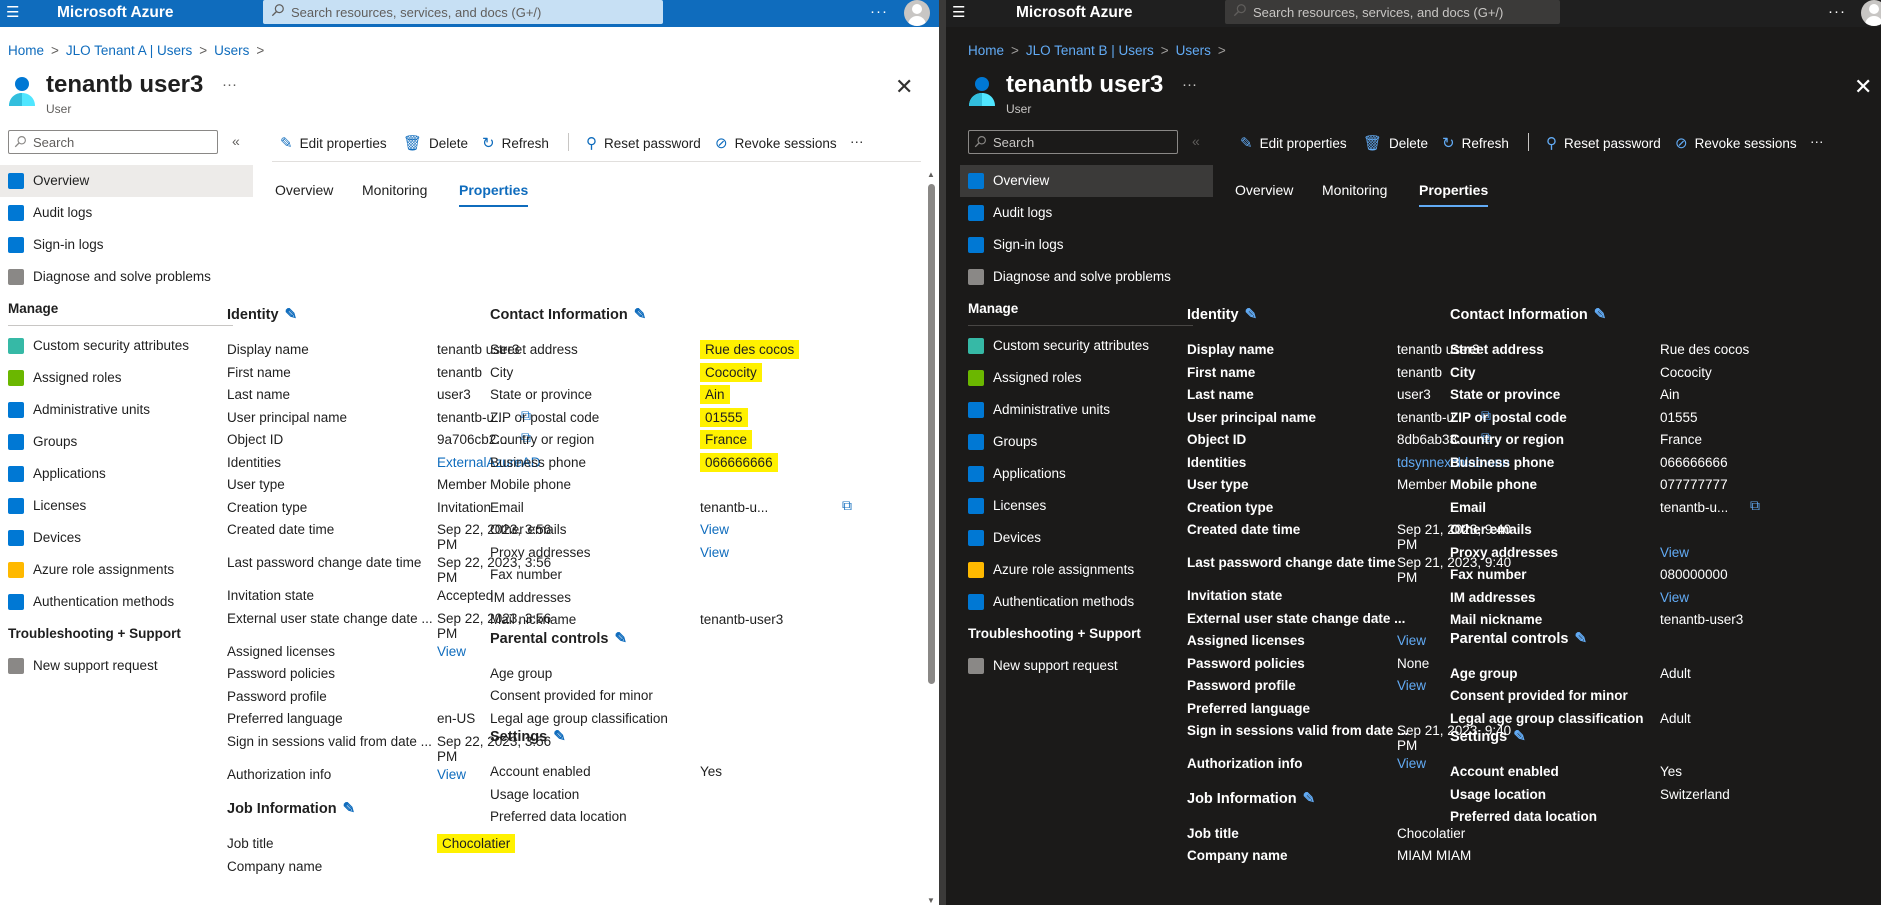 The image size is (1881, 905). I want to click on scrollbar-thumb, so click(931, 434).